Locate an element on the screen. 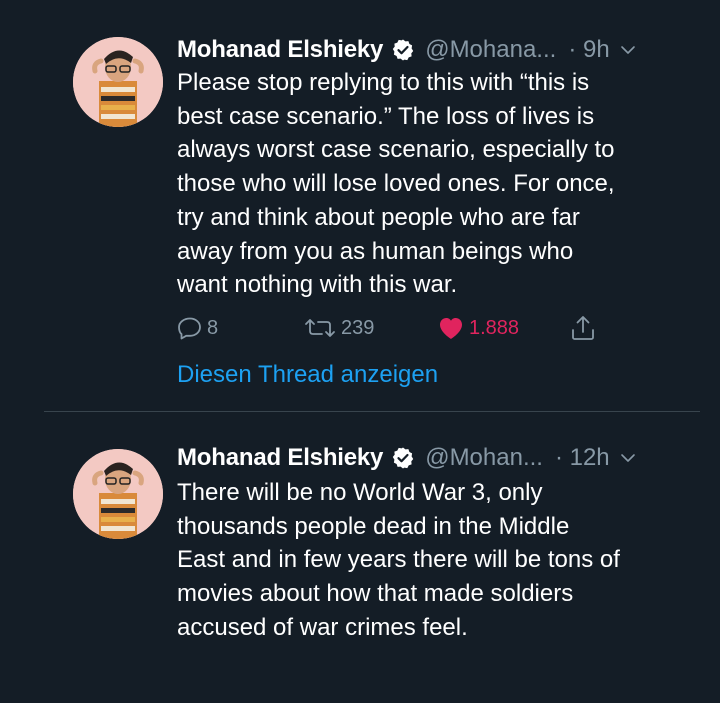 This screenshot has height=703, width=720. tweet-text-line: movies about how that made soldiers is located at coordinates (375, 594).